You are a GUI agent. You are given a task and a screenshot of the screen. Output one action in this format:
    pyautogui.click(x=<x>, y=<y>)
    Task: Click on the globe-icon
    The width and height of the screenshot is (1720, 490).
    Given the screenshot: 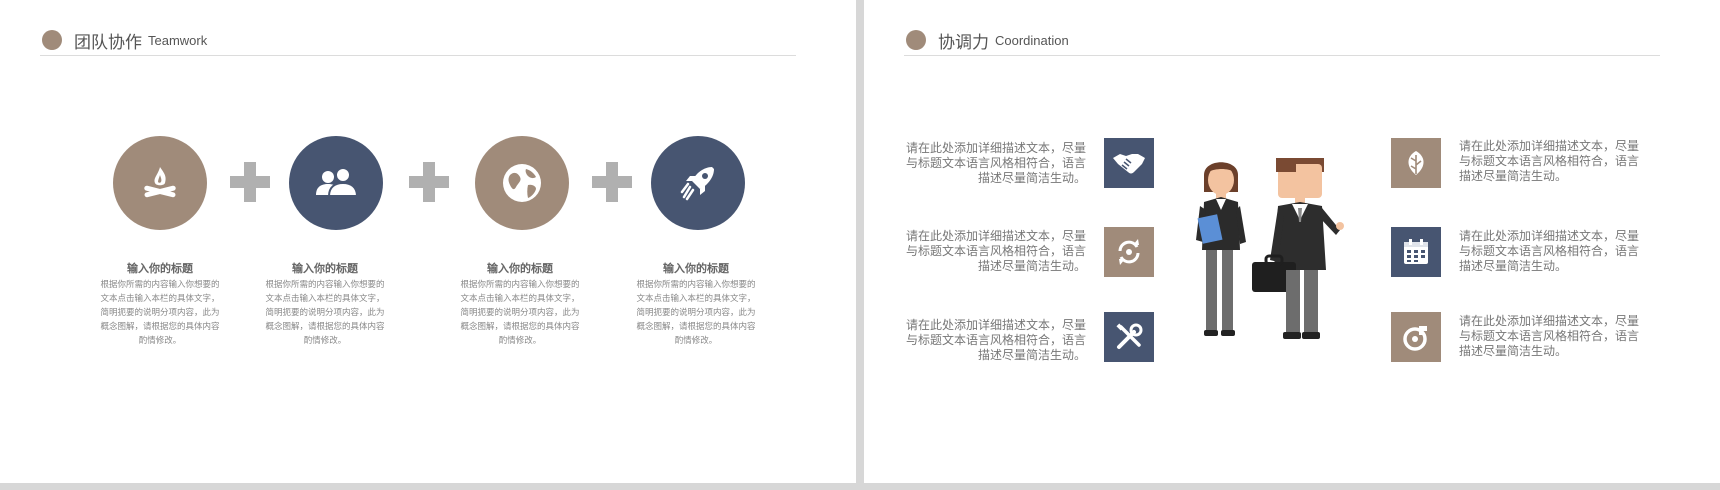 What is the action you would take?
    pyautogui.click(x=522, y=183)
    